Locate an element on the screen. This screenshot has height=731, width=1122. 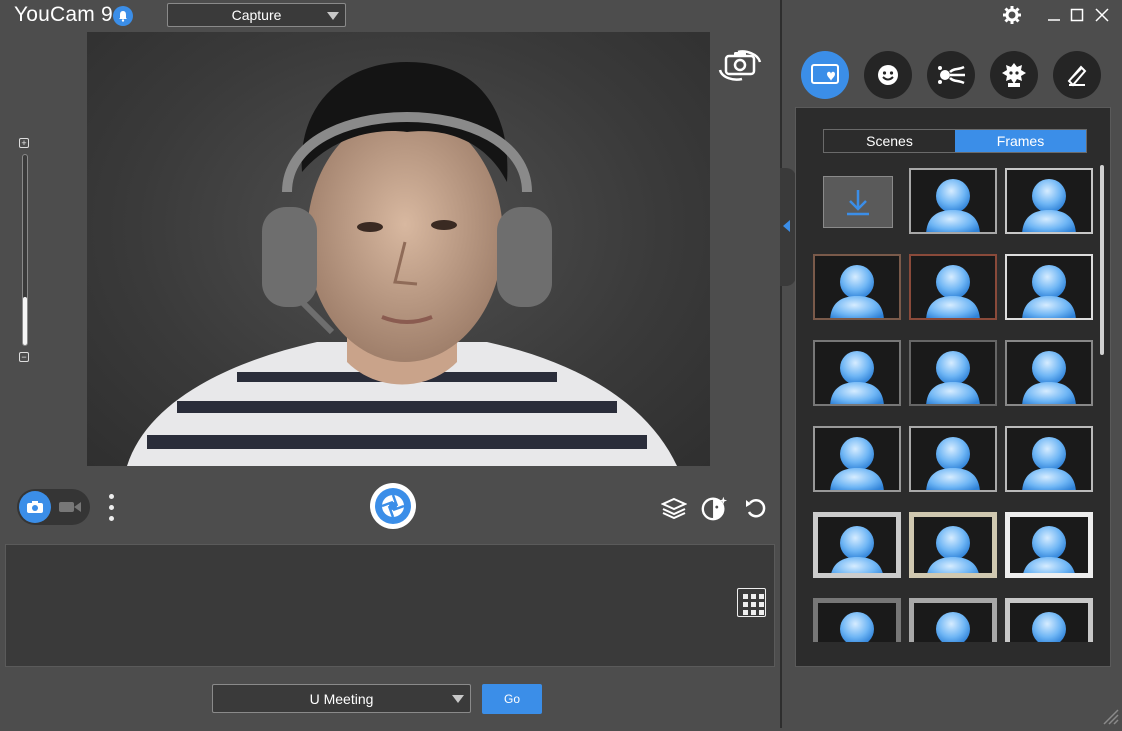
notification-bell-icon is located at coordinates (123, 16).